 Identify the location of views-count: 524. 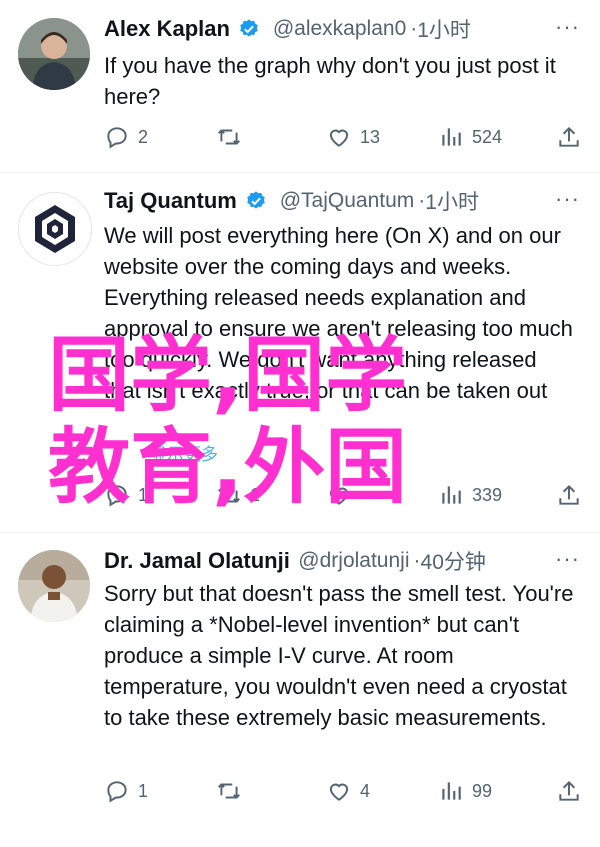
(487, 136).